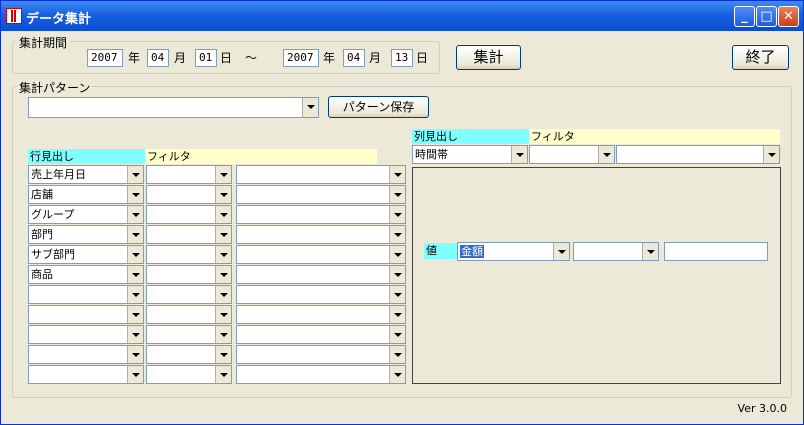 Image resolution: width=804 pixels, height=425 pixels. What do you see at coordinates (402, 58) in the screenshot?
I see `to-day-field: 13` at bounding box center [402, 58].